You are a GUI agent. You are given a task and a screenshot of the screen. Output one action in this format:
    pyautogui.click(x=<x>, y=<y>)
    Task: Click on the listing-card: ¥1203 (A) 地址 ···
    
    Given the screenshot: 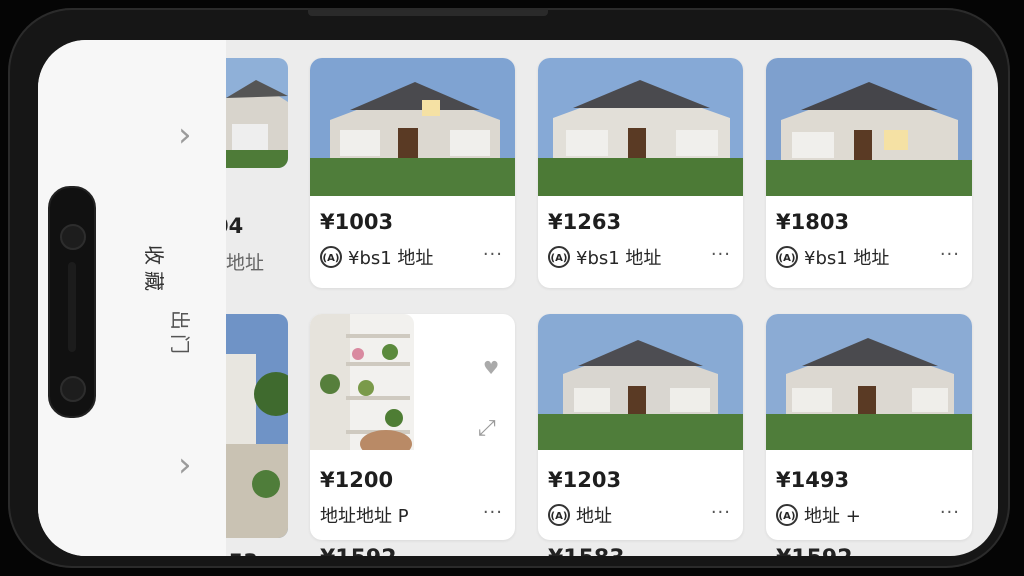 What is the action you would take?
    pyautogui.click(x=640, y=427)
    